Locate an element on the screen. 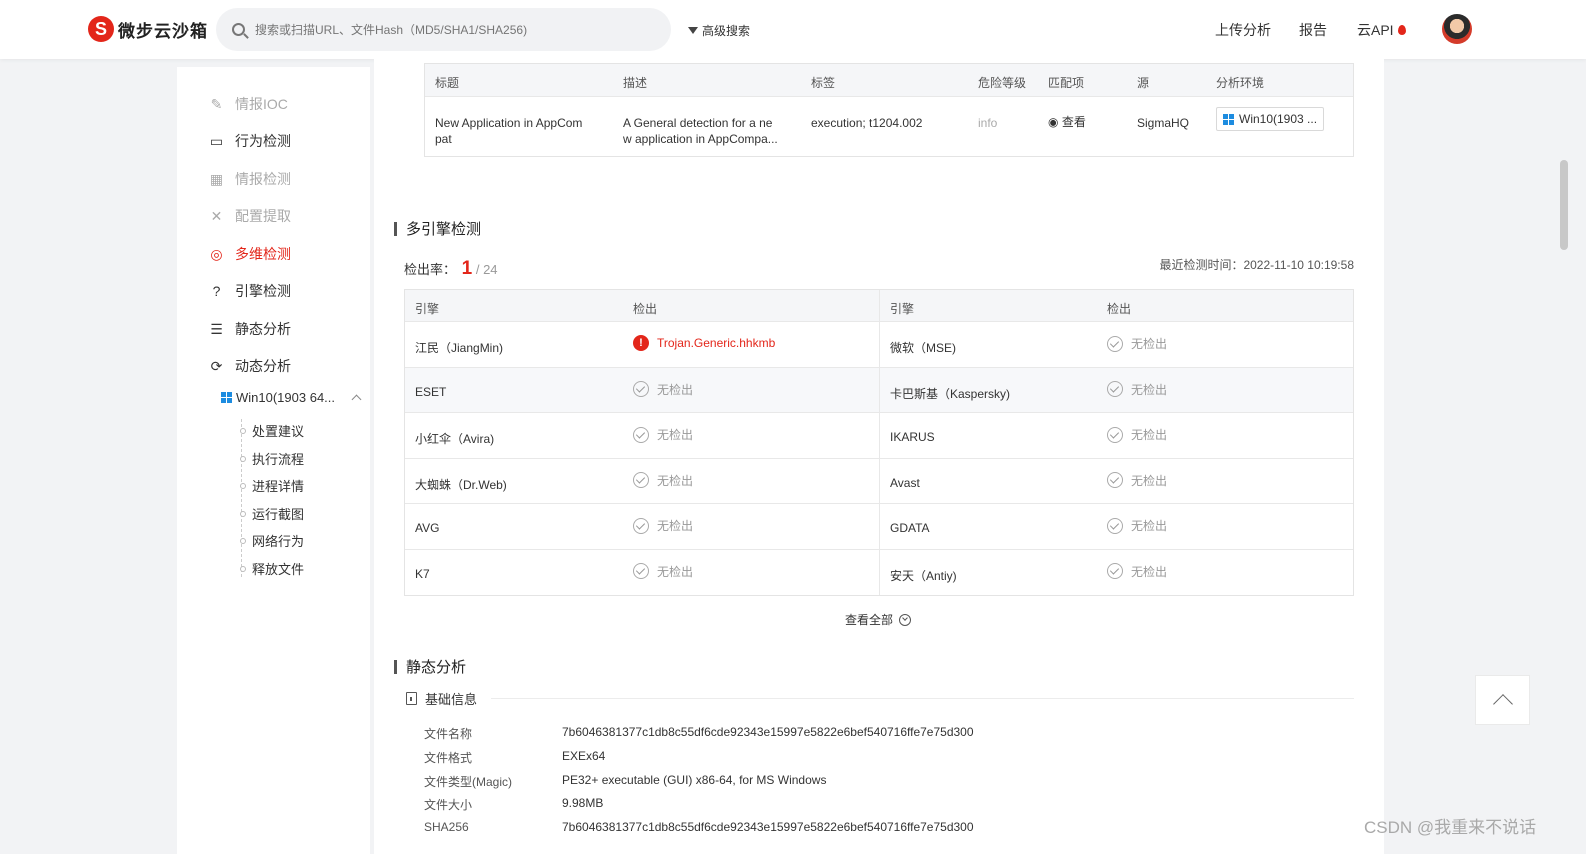 Image resolution: width=1586 pixels, height=854 pixels. nav-report: 报告 is located at coordinates (1313, 30).